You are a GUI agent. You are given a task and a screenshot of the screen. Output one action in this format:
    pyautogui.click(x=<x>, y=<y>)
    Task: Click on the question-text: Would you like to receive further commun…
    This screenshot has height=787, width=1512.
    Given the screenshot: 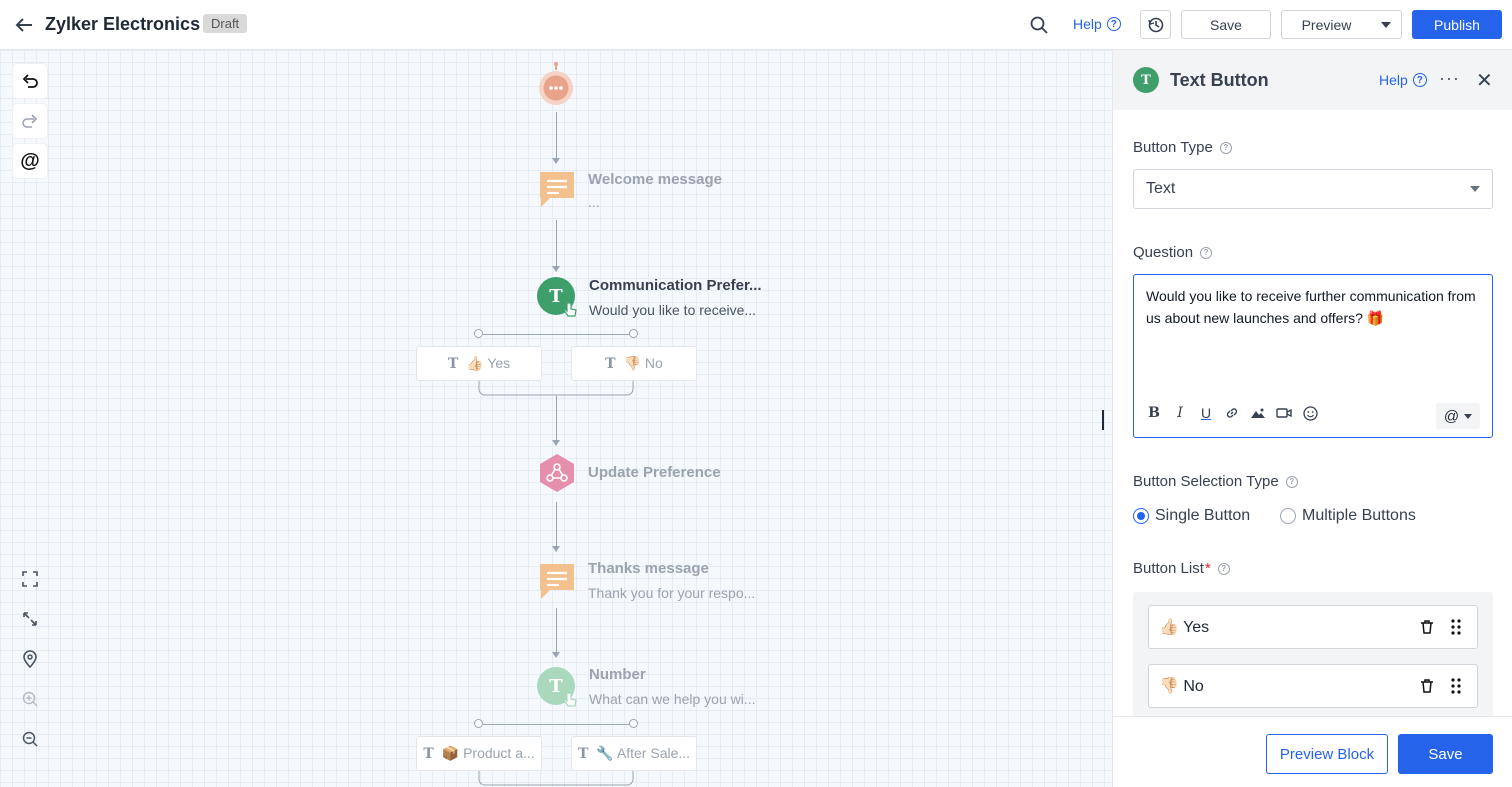 What is the action you would take?
    pyautogui.click(x=1314, y=307)
    